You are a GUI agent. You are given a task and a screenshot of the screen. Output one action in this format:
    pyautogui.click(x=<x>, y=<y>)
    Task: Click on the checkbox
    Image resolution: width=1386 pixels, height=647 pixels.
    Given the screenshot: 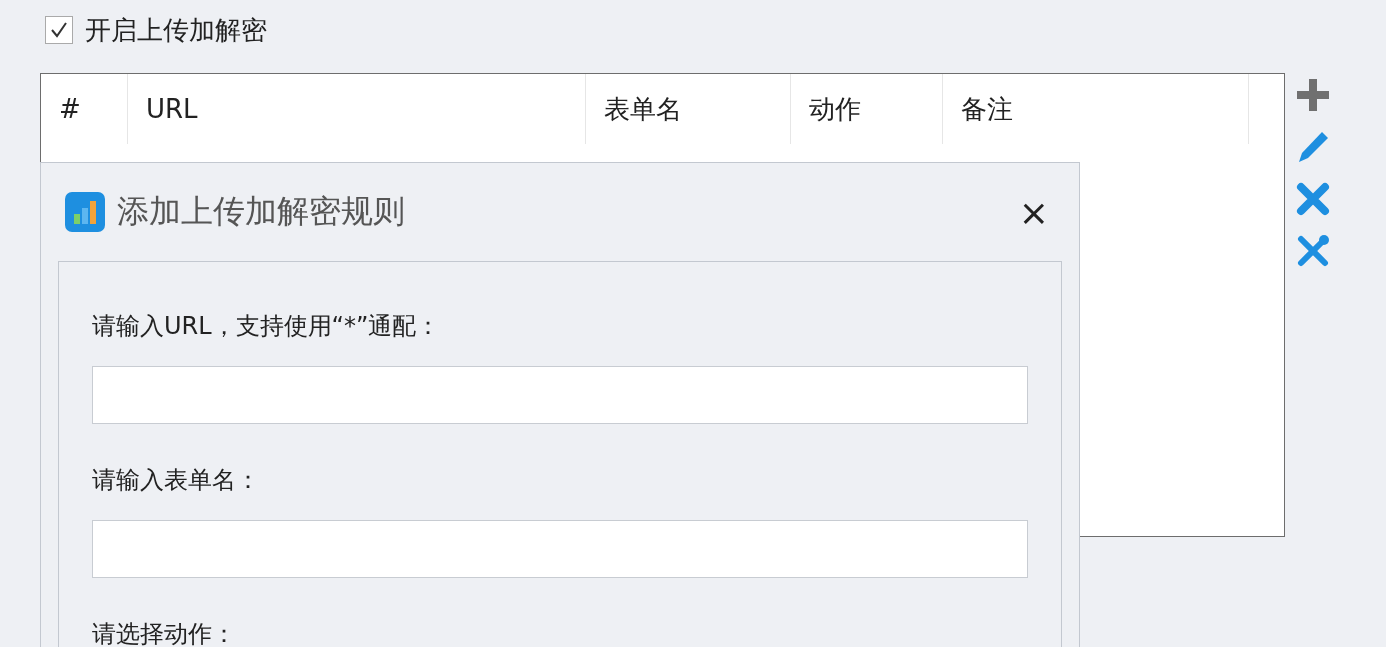 What is the action you would take?
    pyautogui.click(x=59, y=30)
    